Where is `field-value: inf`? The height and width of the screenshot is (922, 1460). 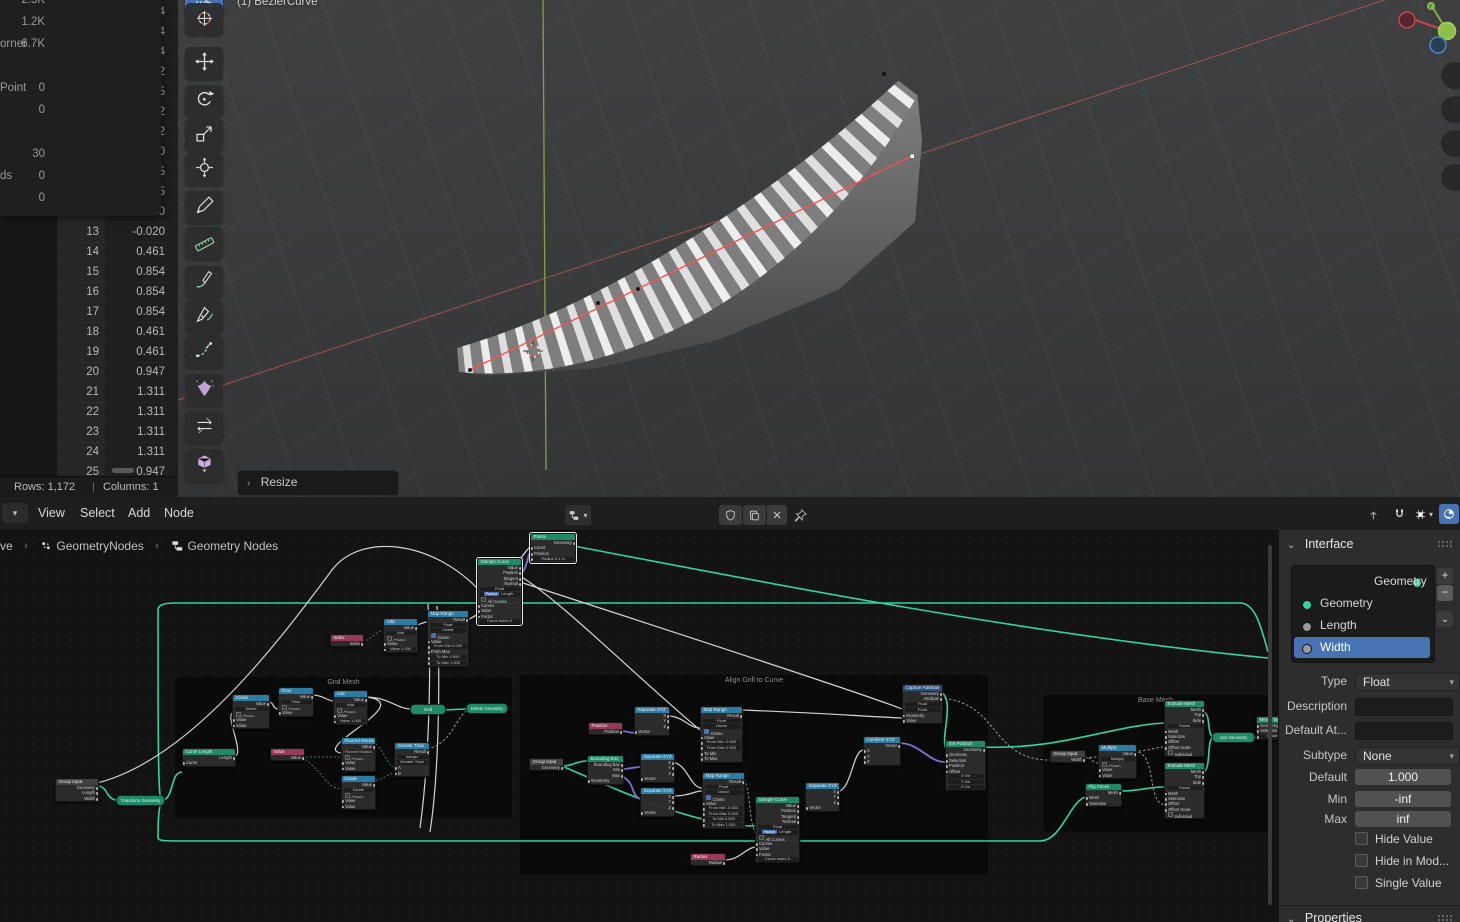 field-value: inf is located at coordinates (1403, 819).